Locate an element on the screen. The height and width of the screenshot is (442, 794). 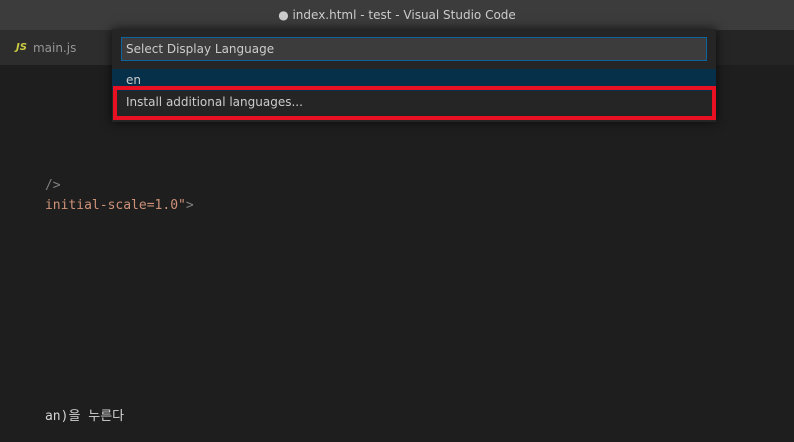
code-token: initial-scale=1.0" is located at coordinates (115, 205).